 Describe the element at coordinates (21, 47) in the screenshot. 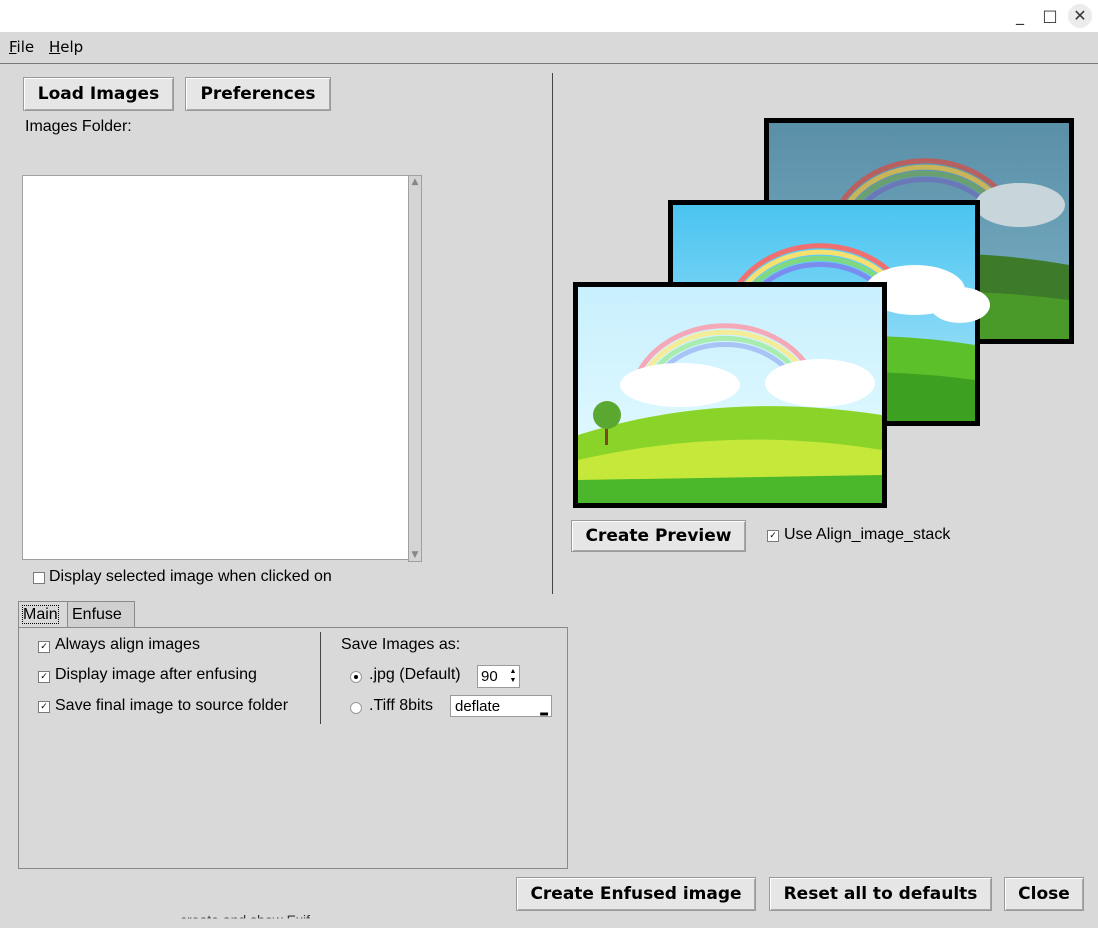

I see `menu-file: File` at that location.